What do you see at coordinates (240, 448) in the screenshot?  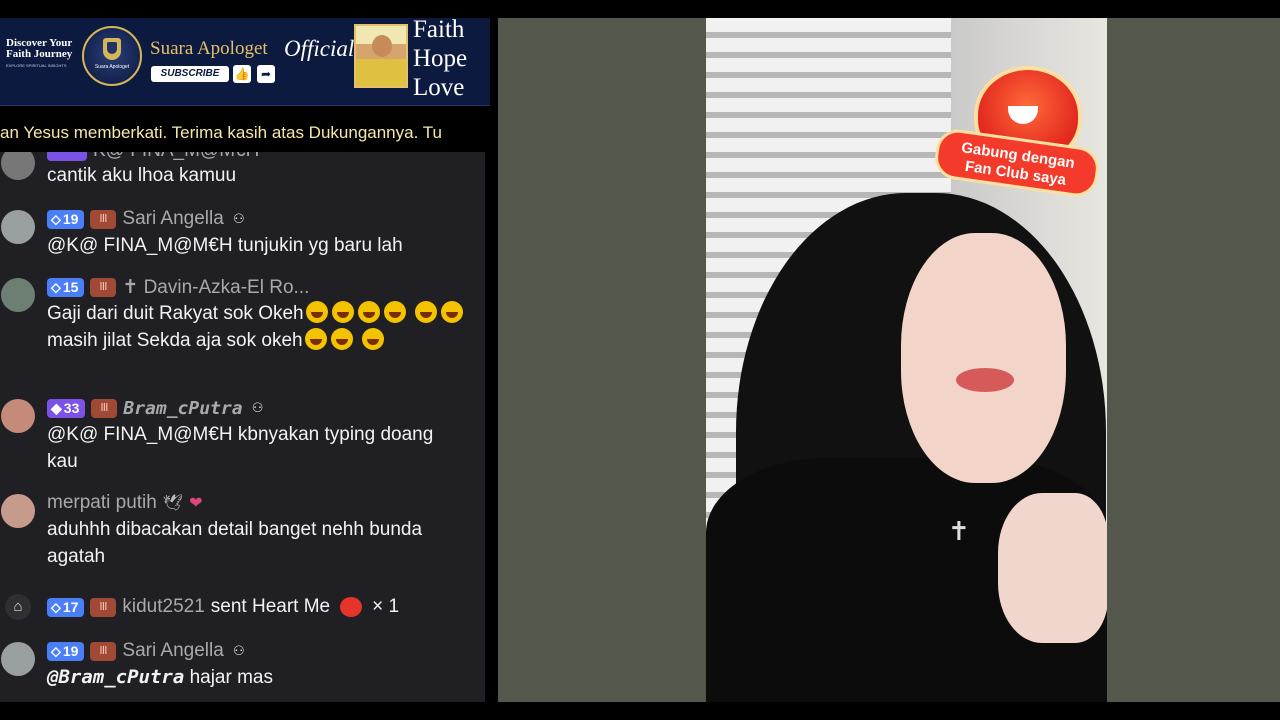 I see `message-text: @K@ FINA_M@M€H kbnyakan typing doang kau` at bounding box center [240, 448].